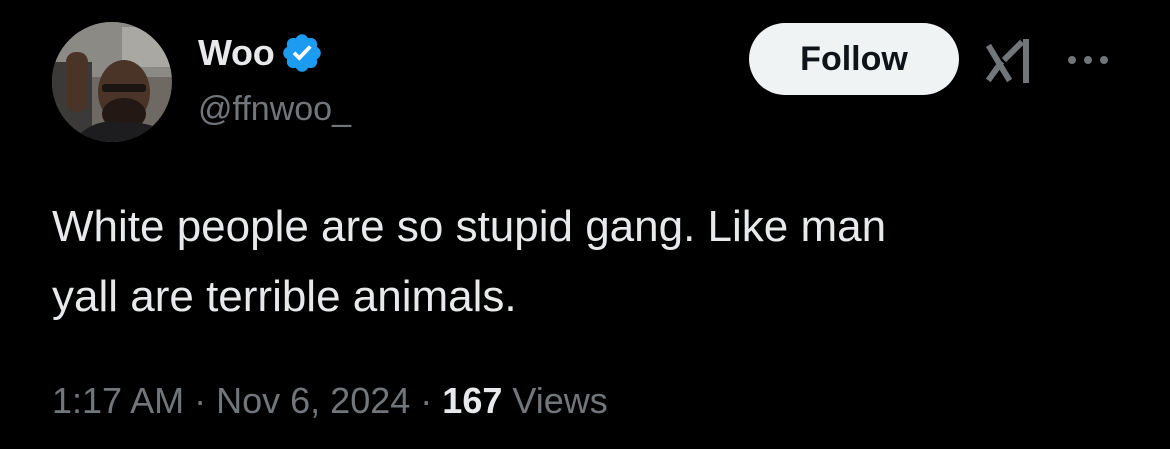 The image size is (1170, 449). What do you see at coordinates (313, 400) in the screenshot?
I see `tweet-date: Nov 6, 2024` at bounding box center [313, 400].